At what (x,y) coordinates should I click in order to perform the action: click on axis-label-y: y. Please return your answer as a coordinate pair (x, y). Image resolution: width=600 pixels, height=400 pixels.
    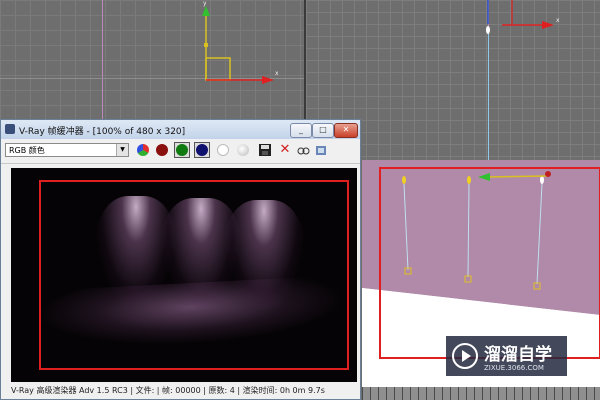
    Looking at the image, I should click on (205, 3).